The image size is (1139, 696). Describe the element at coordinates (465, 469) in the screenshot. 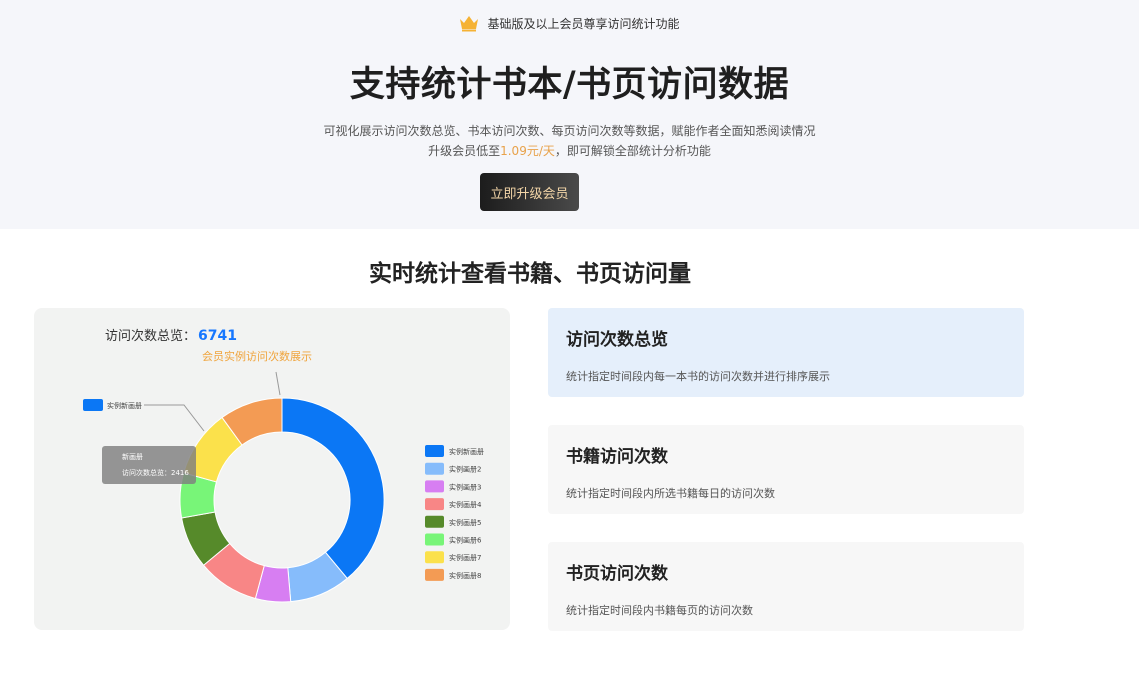

I see `legend-label: 实例画册2` at that location.